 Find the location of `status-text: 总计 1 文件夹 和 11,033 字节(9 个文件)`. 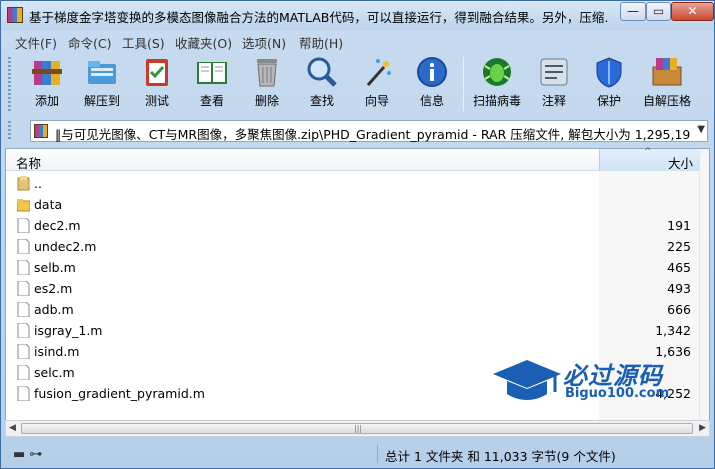

status-text: 总计 1 文件夹 和 11,033 字节(9 个文件) is located at coordinates (500, 456).